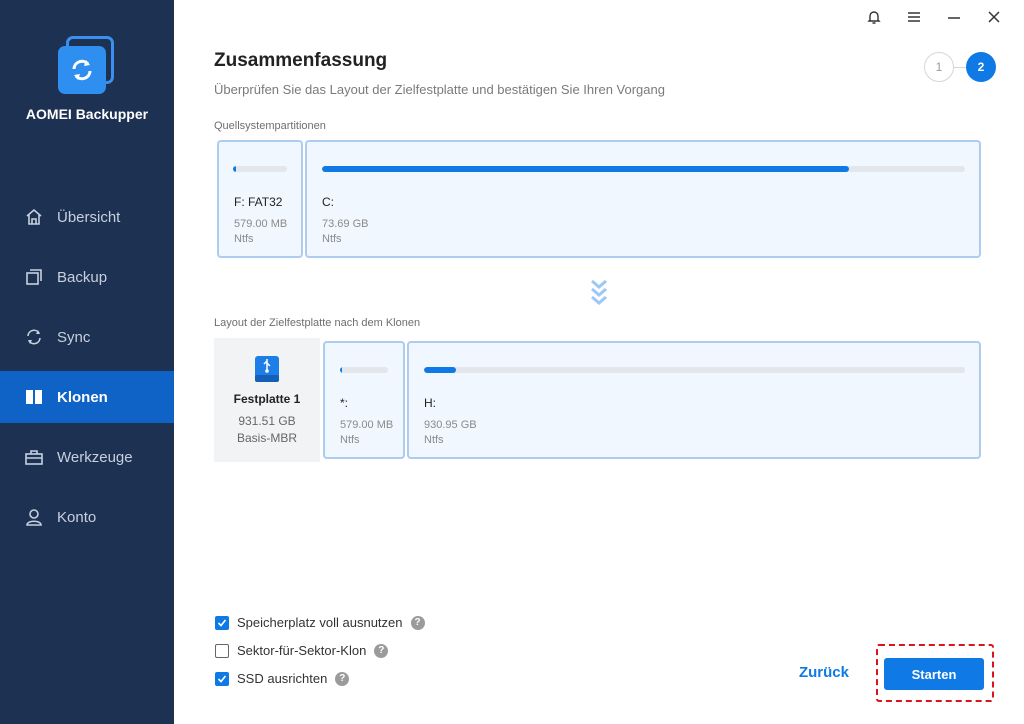 This screenshot has width=1024, height=724. I want to click on partition-size: 73.69 GB, so click(345, 224).